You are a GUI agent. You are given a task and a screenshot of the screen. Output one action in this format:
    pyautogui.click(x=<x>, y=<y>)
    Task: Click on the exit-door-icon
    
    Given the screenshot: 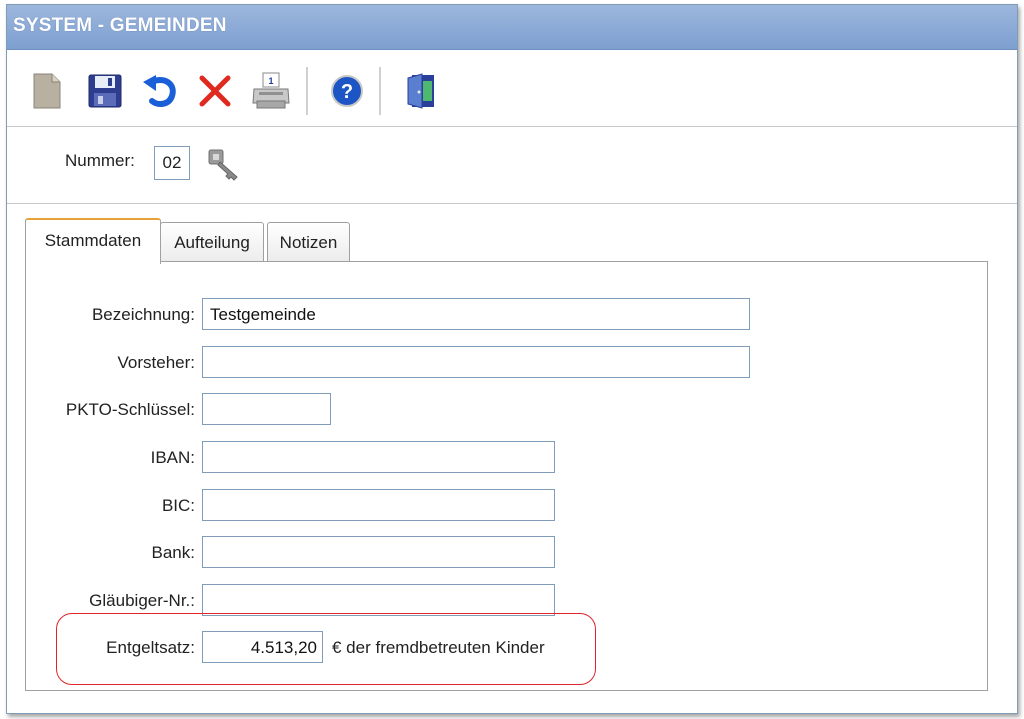 What is the action you would take?
    pyautogui.click(x=420, y=91)
    